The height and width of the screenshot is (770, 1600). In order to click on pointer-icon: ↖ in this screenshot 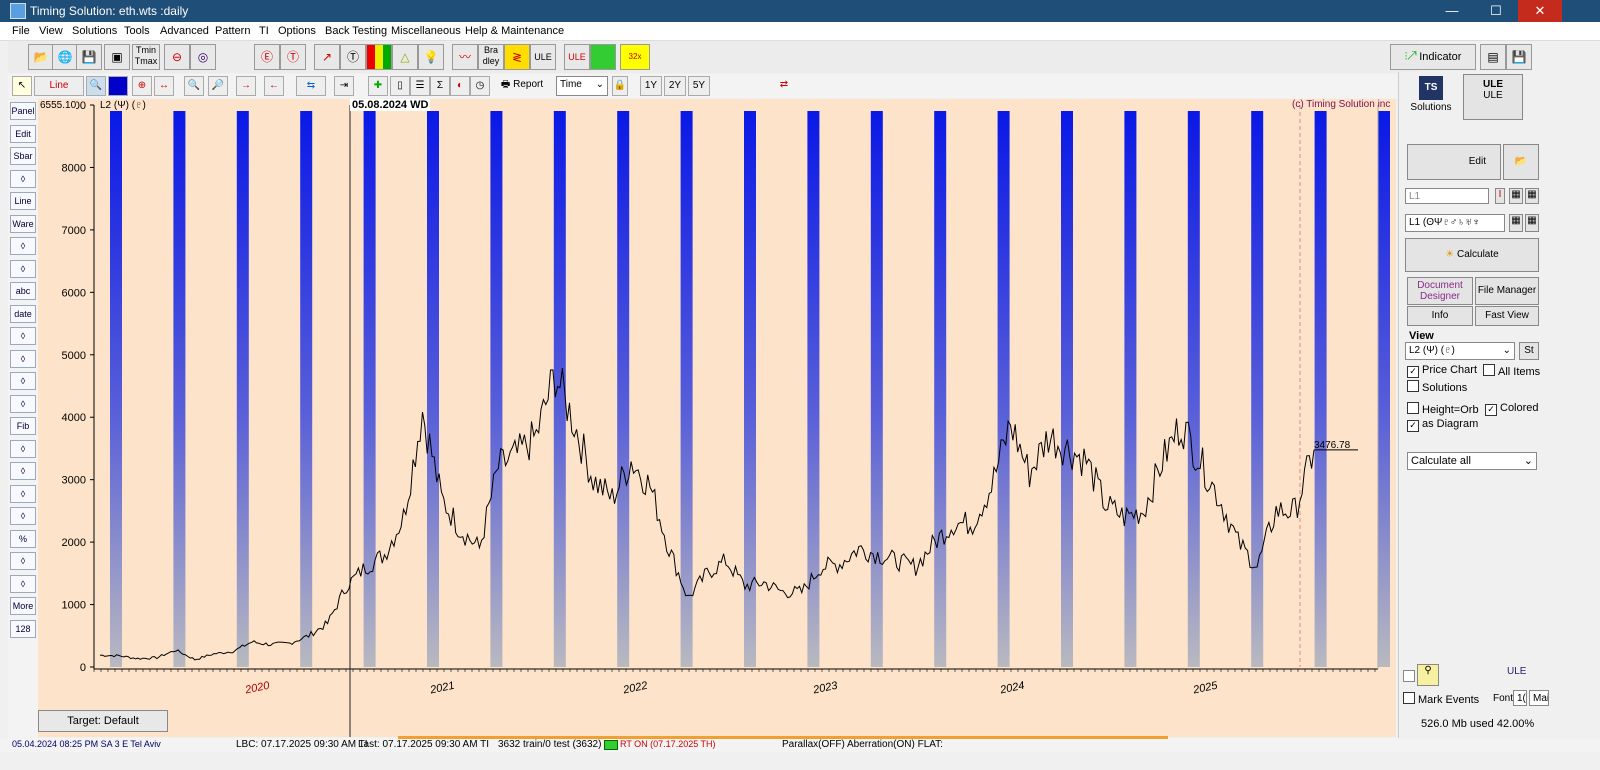, I will do `click(22, 86)`.